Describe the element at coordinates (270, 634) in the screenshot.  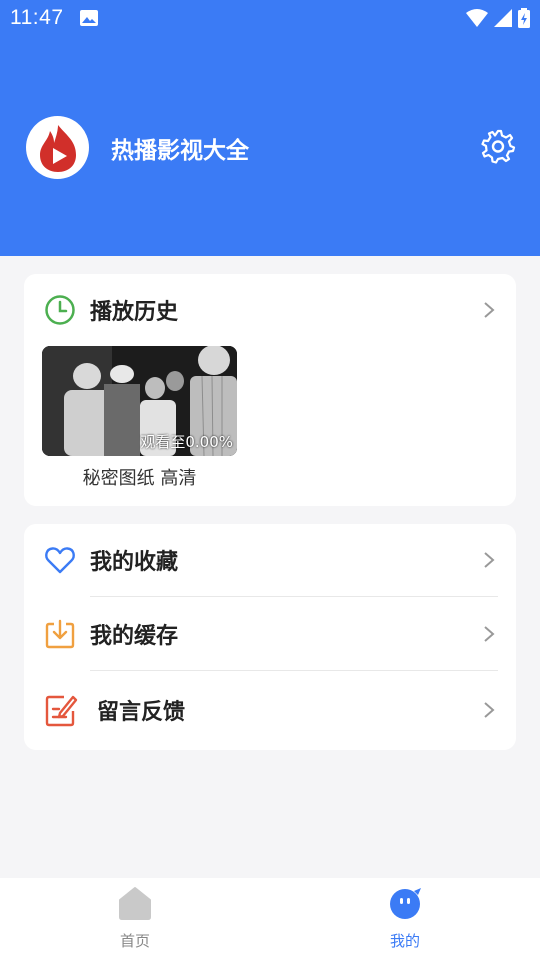
I see `menu-item-cache: 我的缓存` at that location.